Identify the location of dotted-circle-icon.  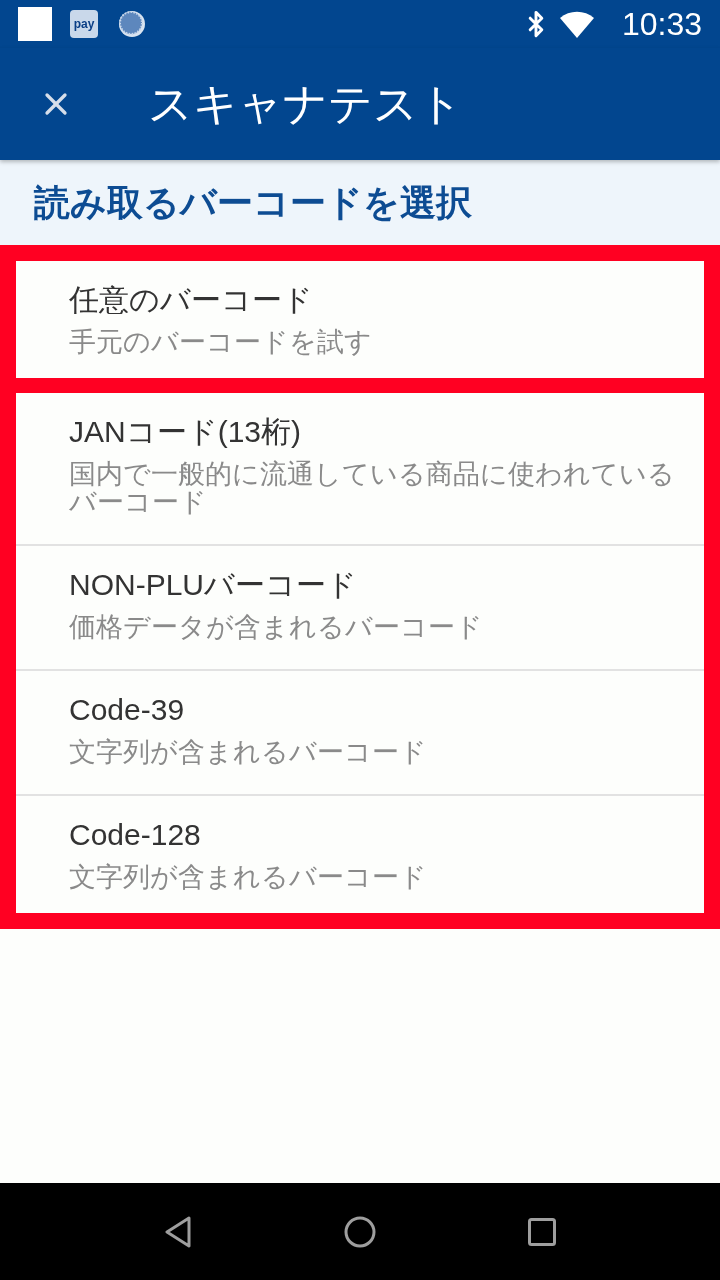
(132, 24).